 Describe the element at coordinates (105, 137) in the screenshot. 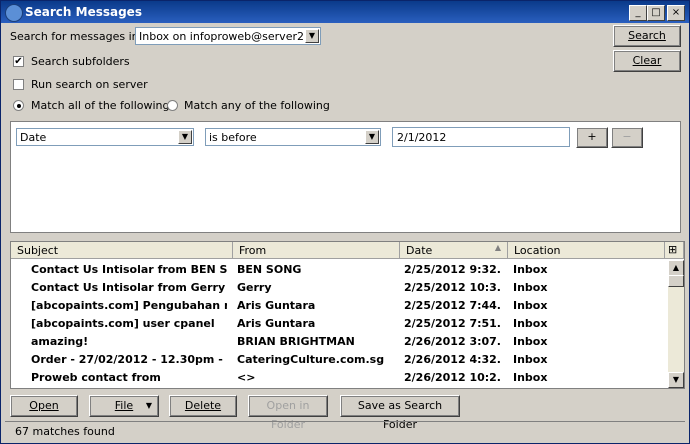

I see `rule-field-select: Date ▼` at that location.